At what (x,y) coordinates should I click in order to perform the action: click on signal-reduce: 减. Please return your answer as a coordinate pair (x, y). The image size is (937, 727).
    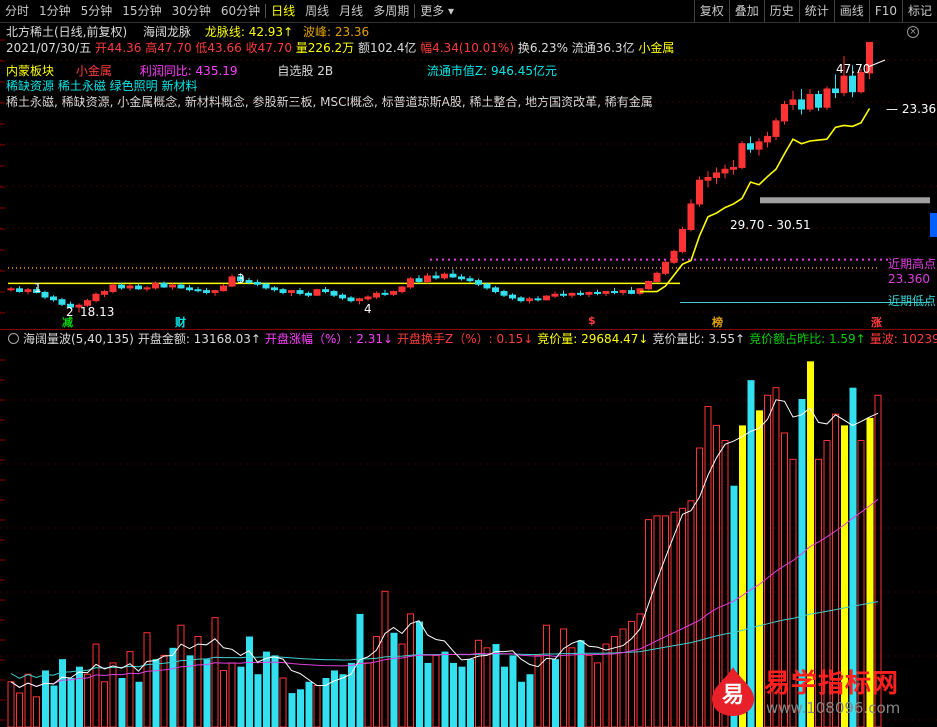
    Looking at the image, I should click on (67, 322).